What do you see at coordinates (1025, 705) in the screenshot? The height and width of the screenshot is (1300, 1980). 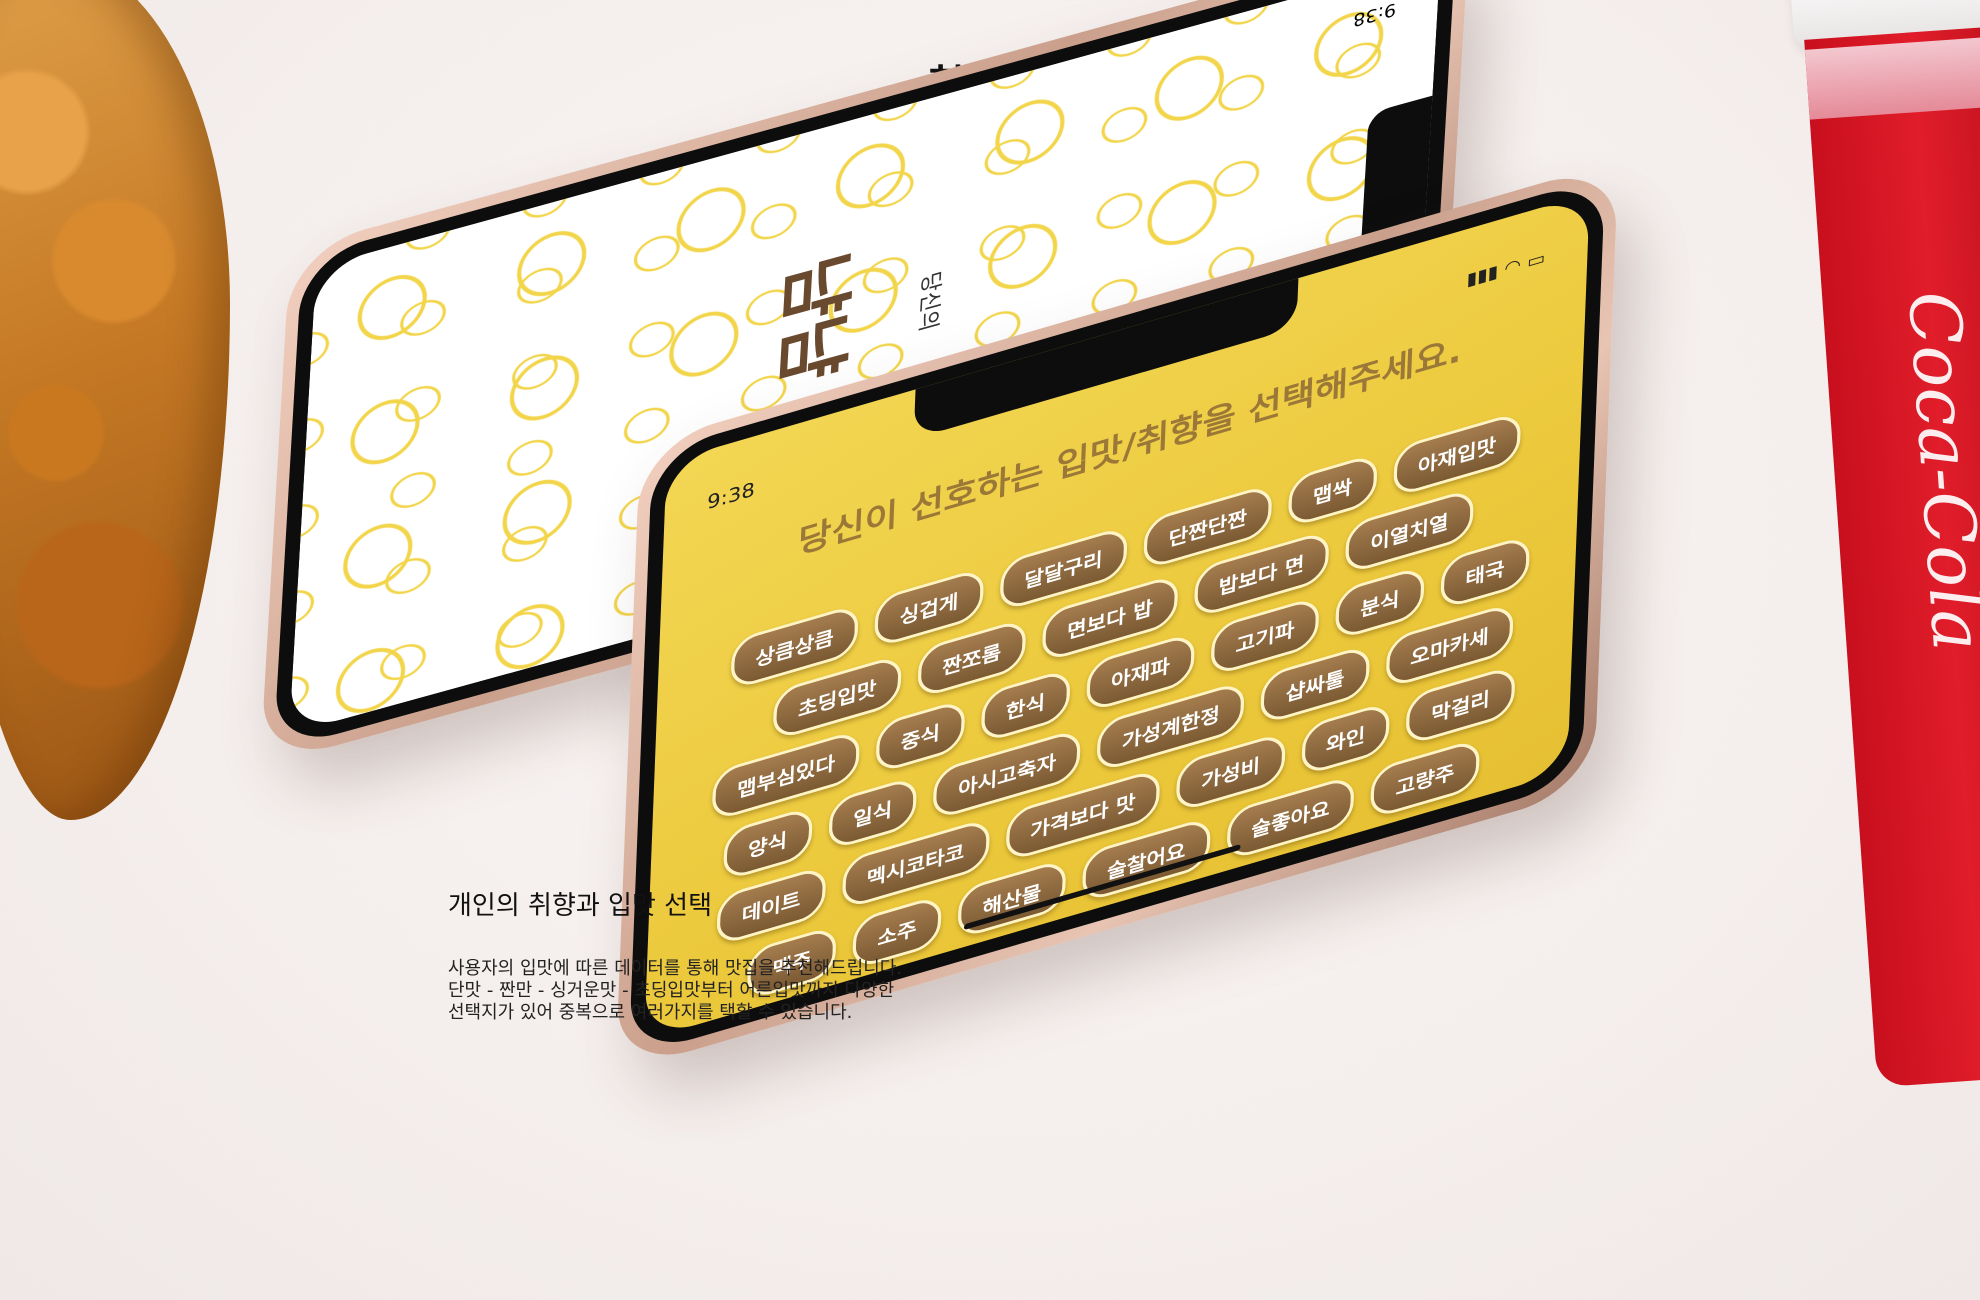 I see `taste-option-chip: 한식` at bounding box center [1025, 705].